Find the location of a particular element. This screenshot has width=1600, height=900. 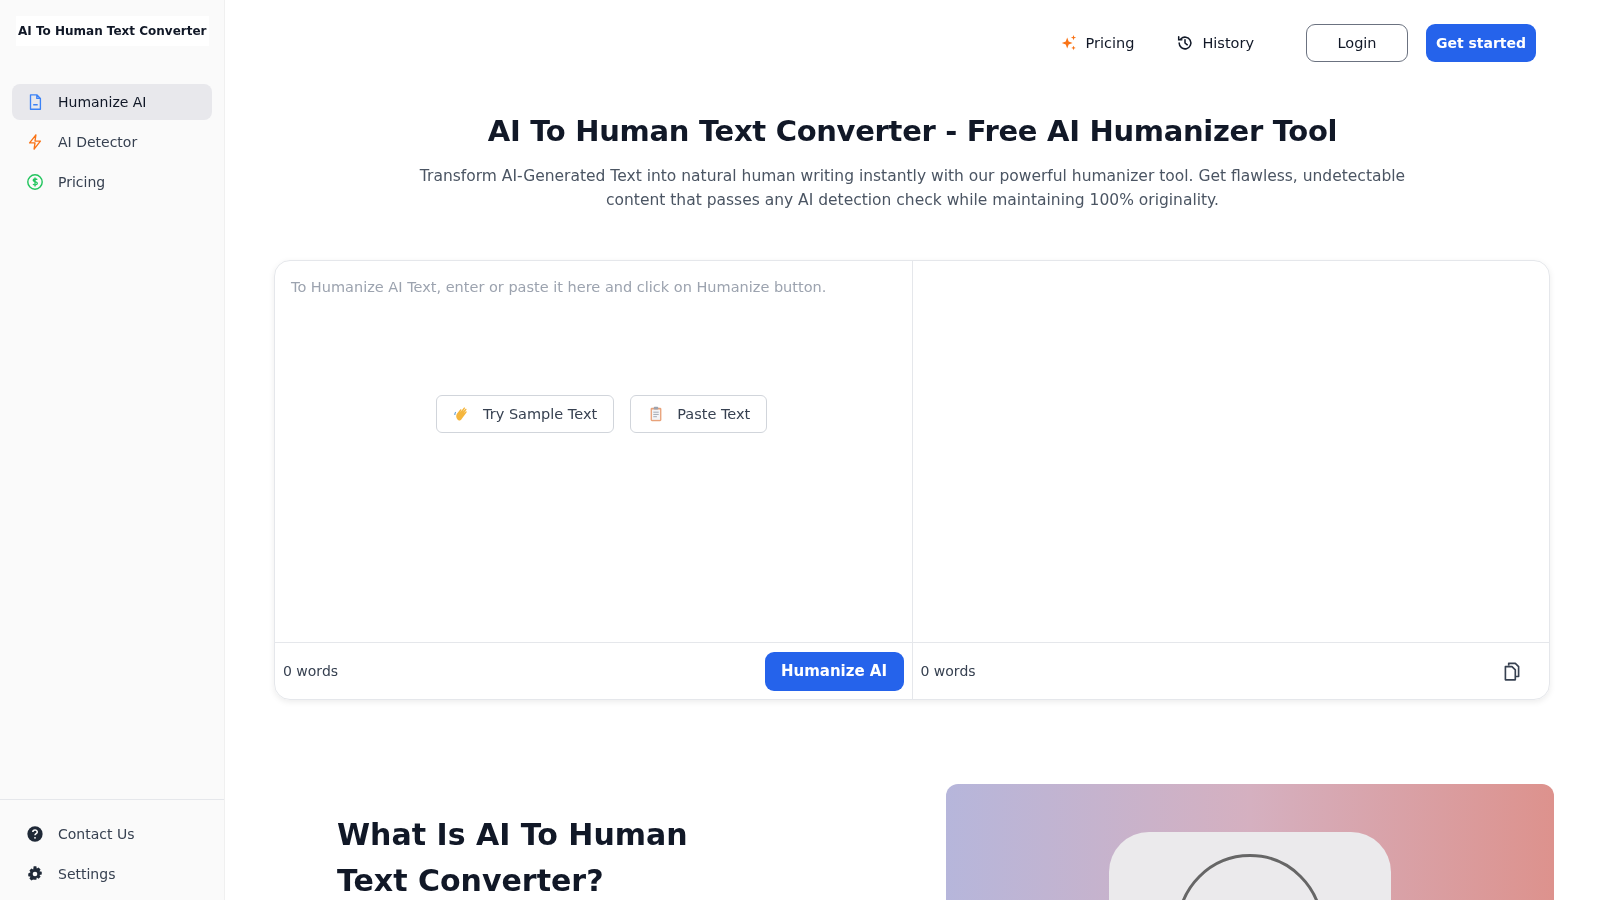

header-link: History is located at coordinates (1215, 43).